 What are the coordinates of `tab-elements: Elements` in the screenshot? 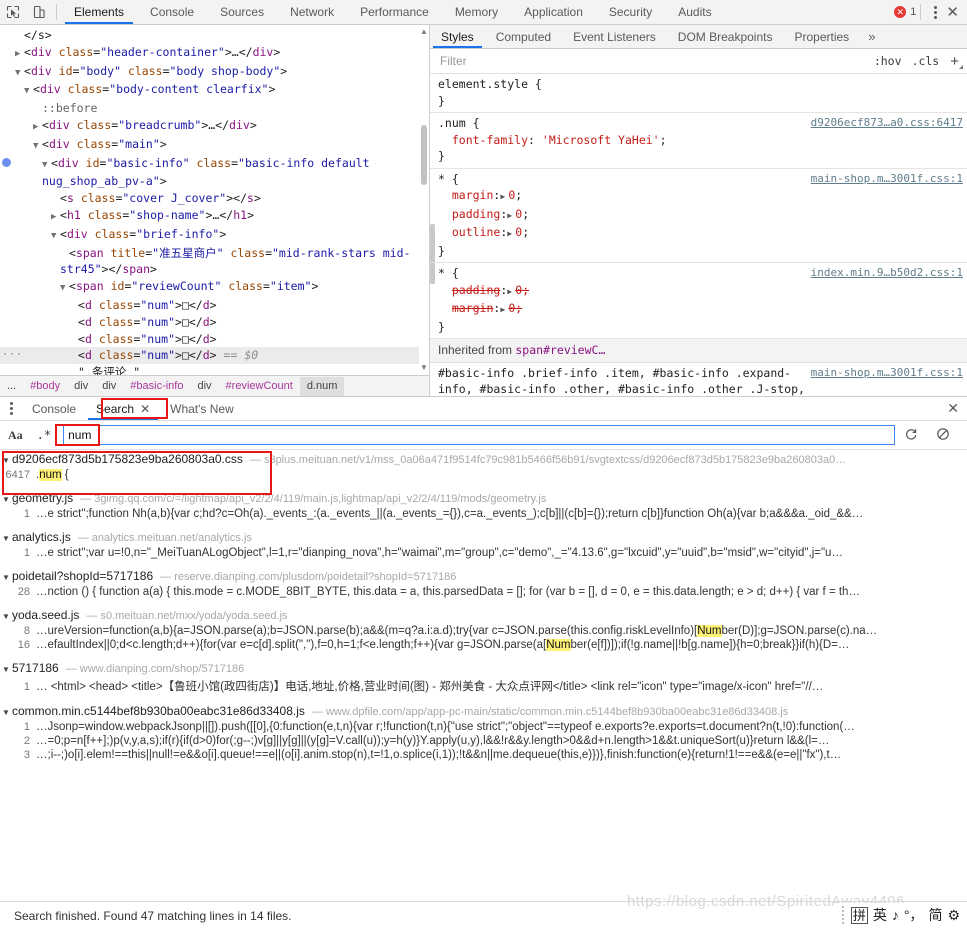 It's located at (99, 12).